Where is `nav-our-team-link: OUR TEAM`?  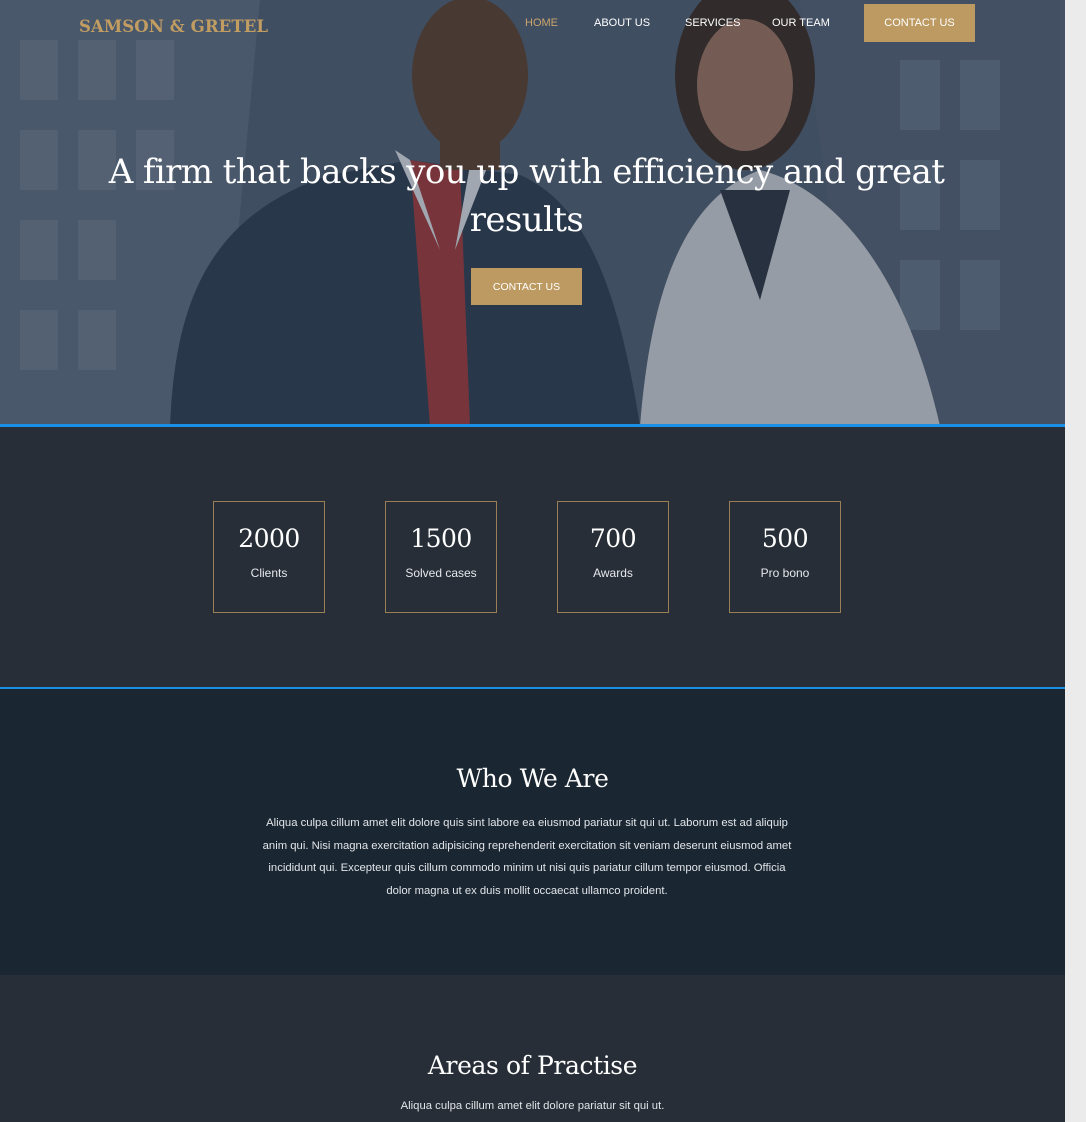
nav-our-team-link: OUR TEAM is located at coordinates (801, 23).